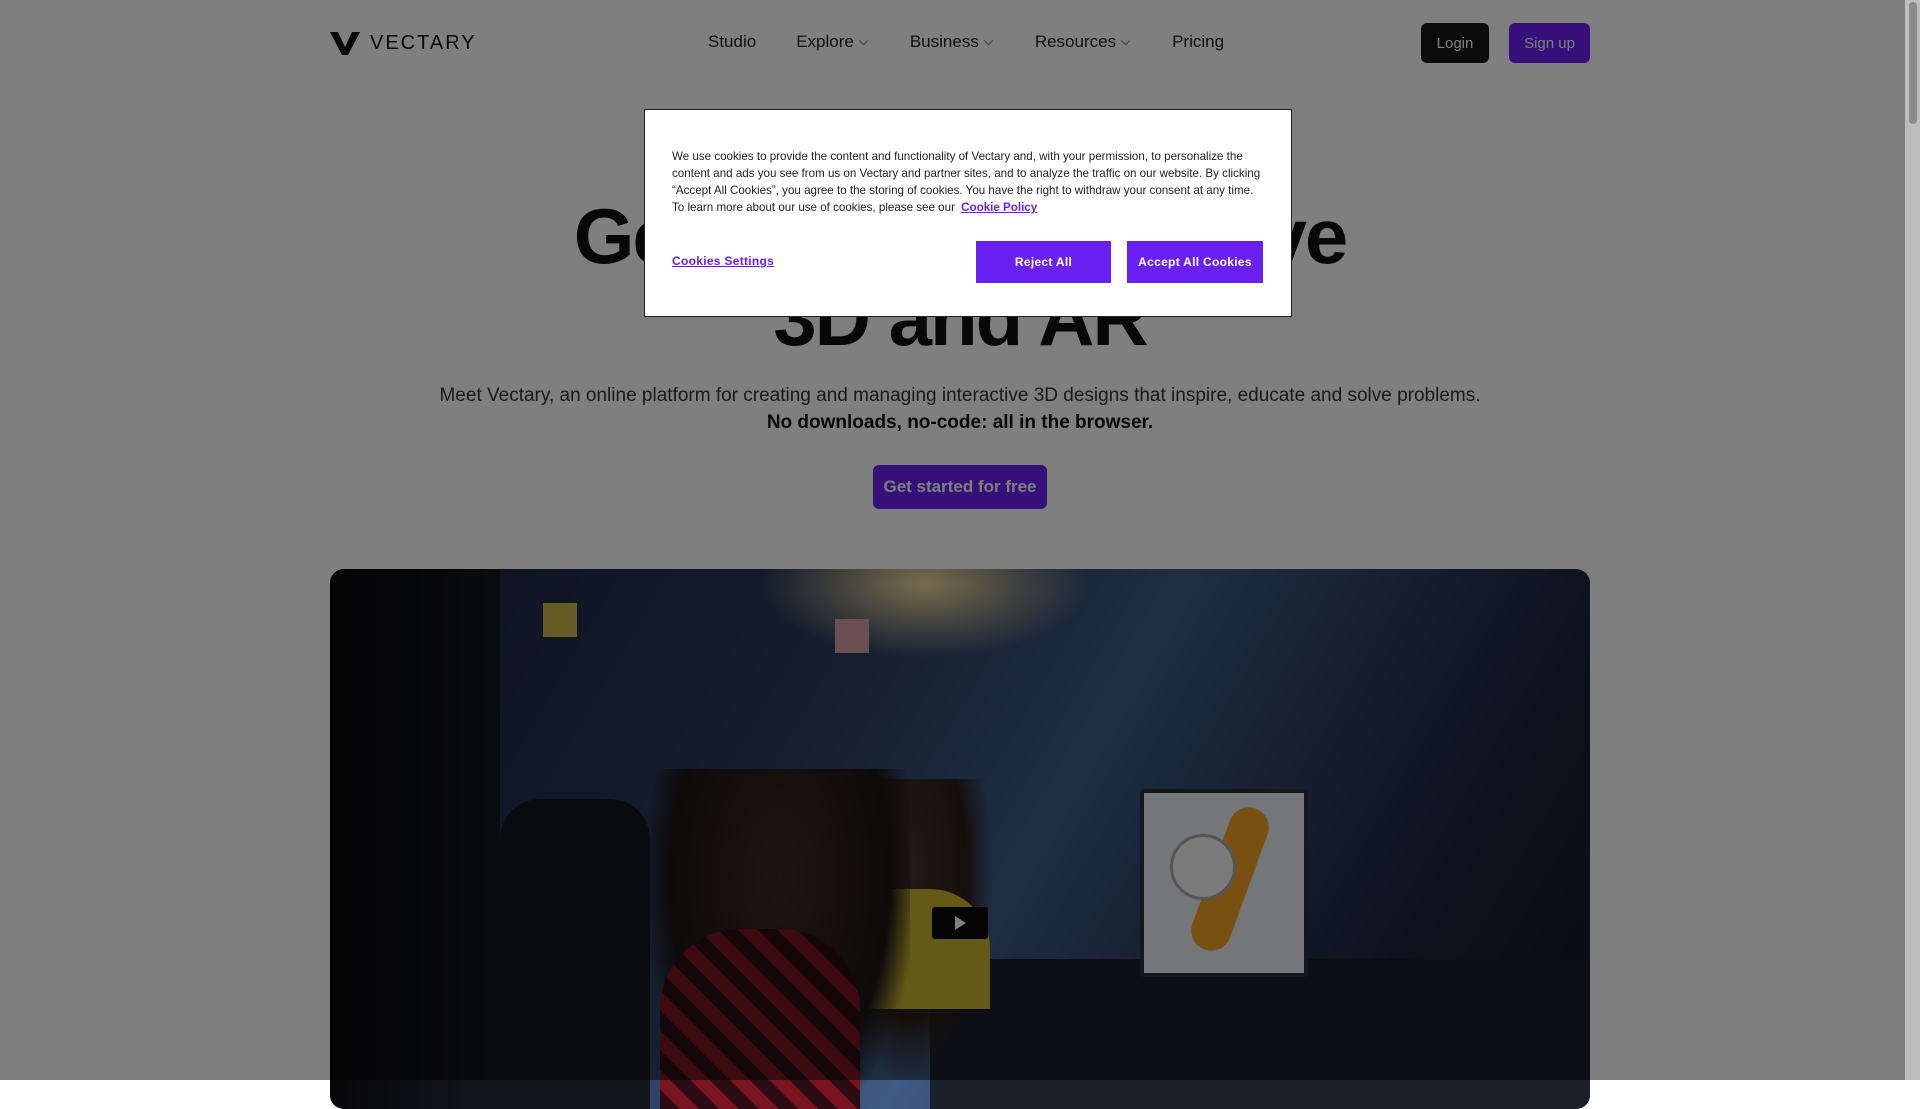 The height and width of the screenshot is (1109, 1920). Describe the element at coordinates (1913, 63) in the screenshot. I see `scrollbar-thumb` at that location.